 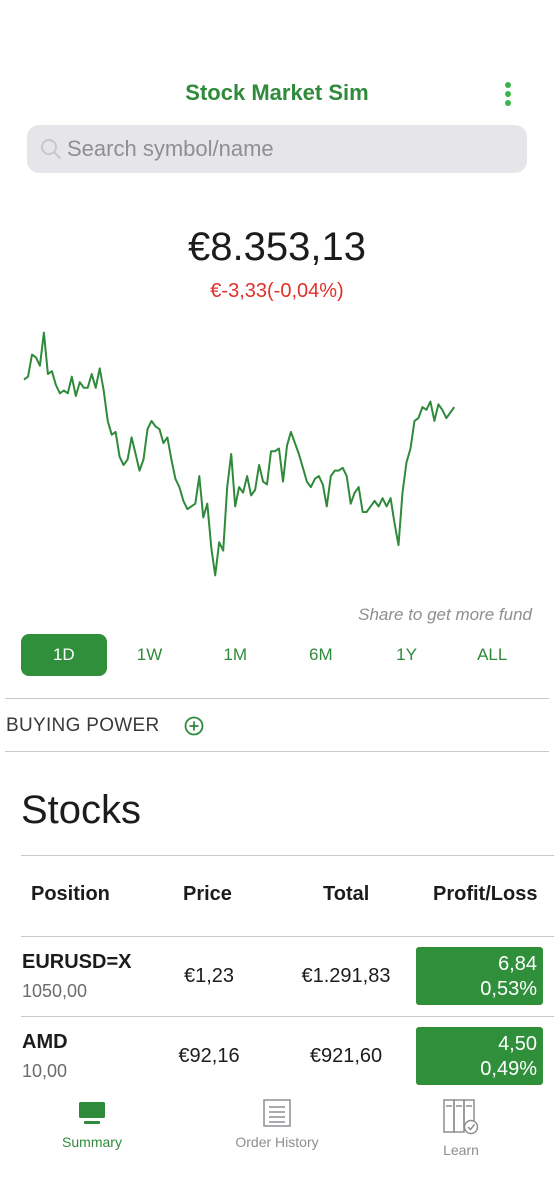 I want to click on portfolio-change: €-3,33(-0,04%), so click(x=277, y=291).